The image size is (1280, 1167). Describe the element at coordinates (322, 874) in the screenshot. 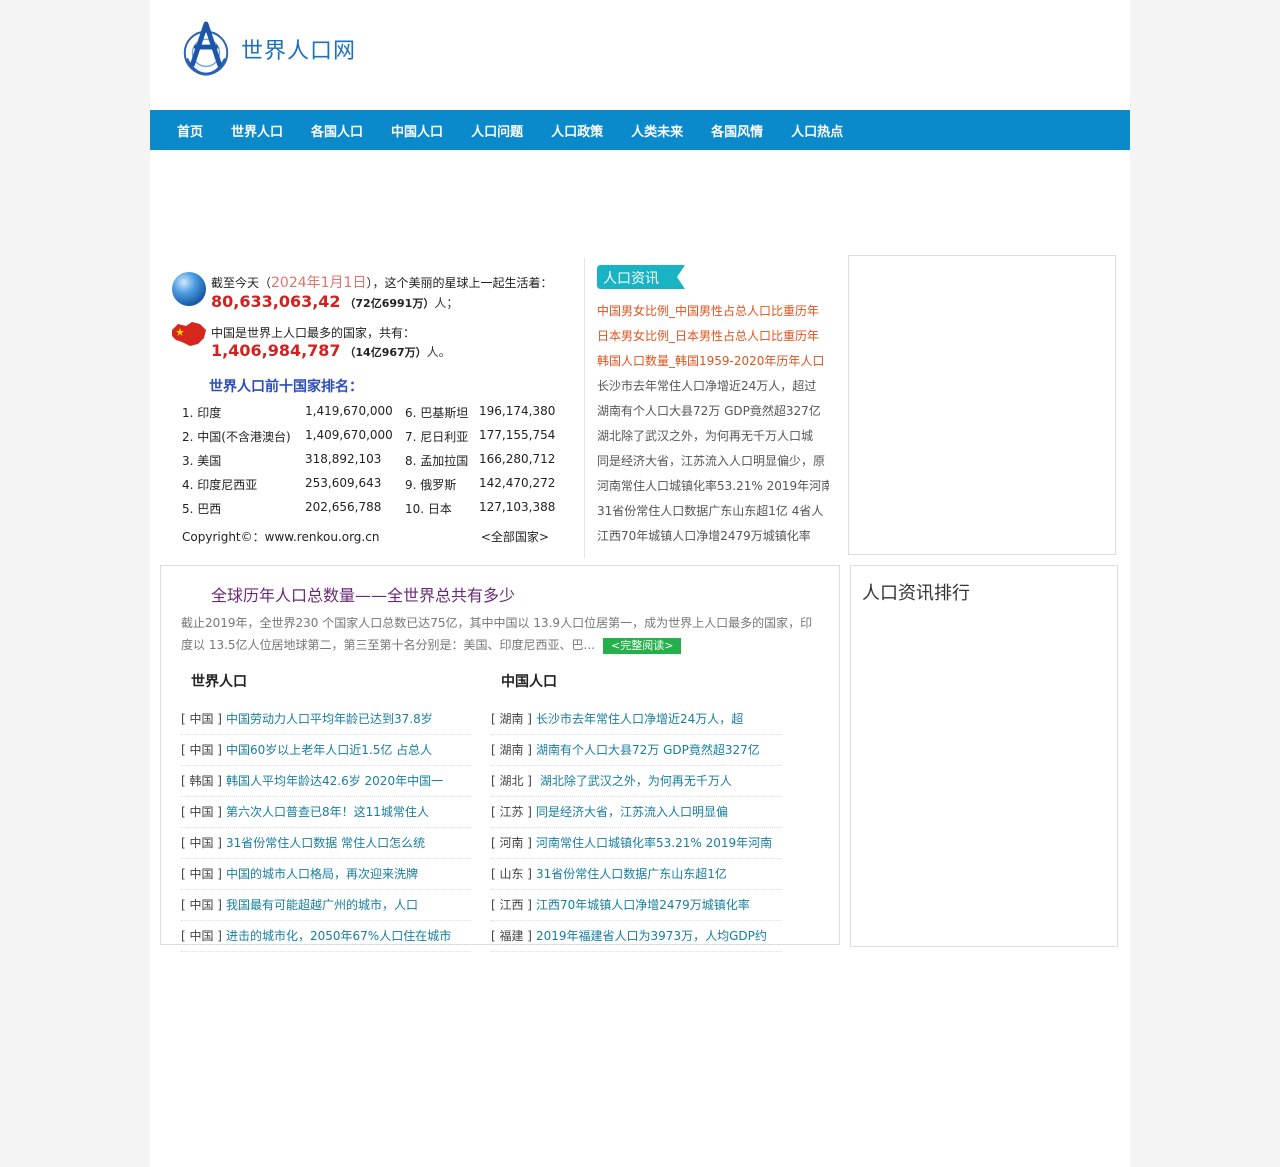

I see `article-link: 中国的城市人口格局，再次迎来洗牌` at that location.